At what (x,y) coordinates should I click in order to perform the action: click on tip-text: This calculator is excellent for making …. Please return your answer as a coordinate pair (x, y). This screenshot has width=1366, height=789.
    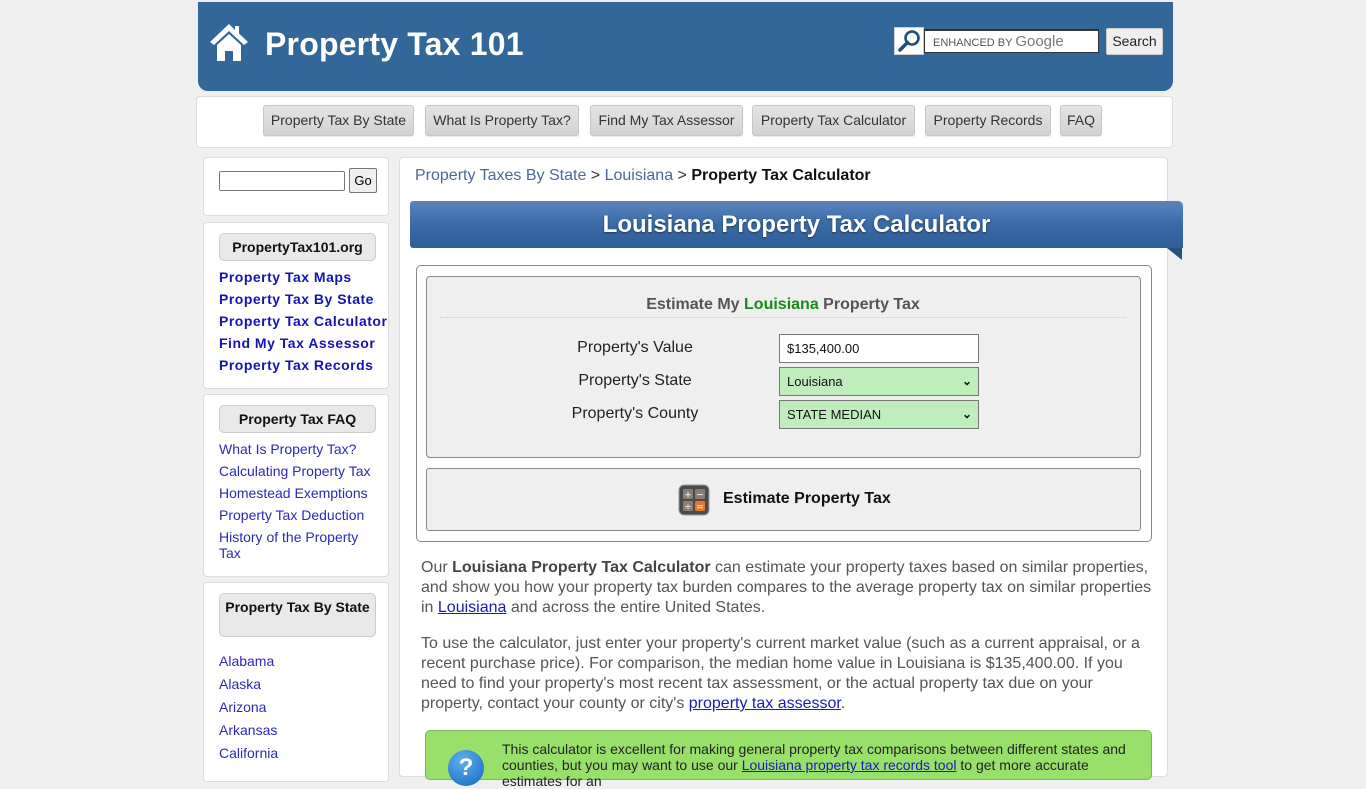
    Looking at the image, I should click on (824, 765).